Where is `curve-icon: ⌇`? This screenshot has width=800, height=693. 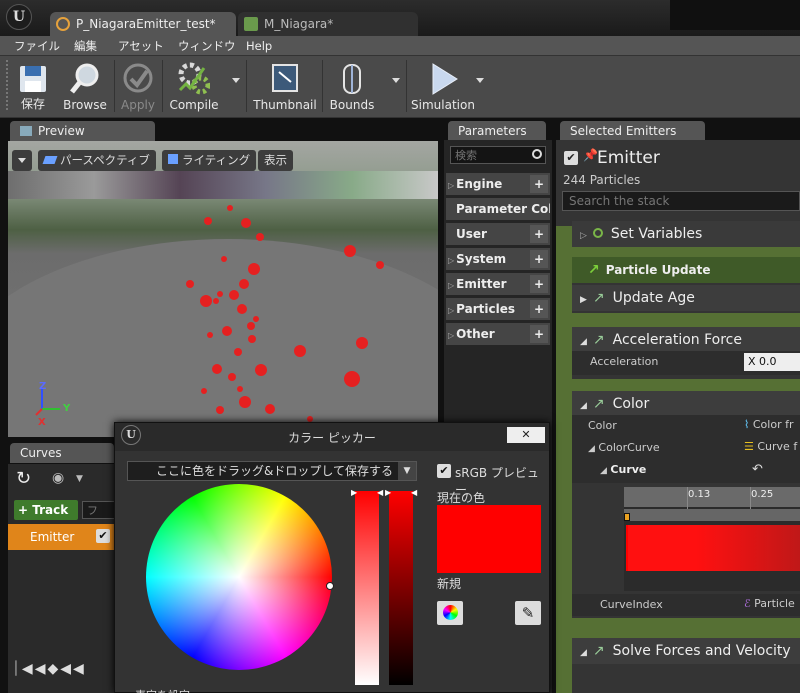 curve-icon: ⌇ is located at coordinates (747, 424).